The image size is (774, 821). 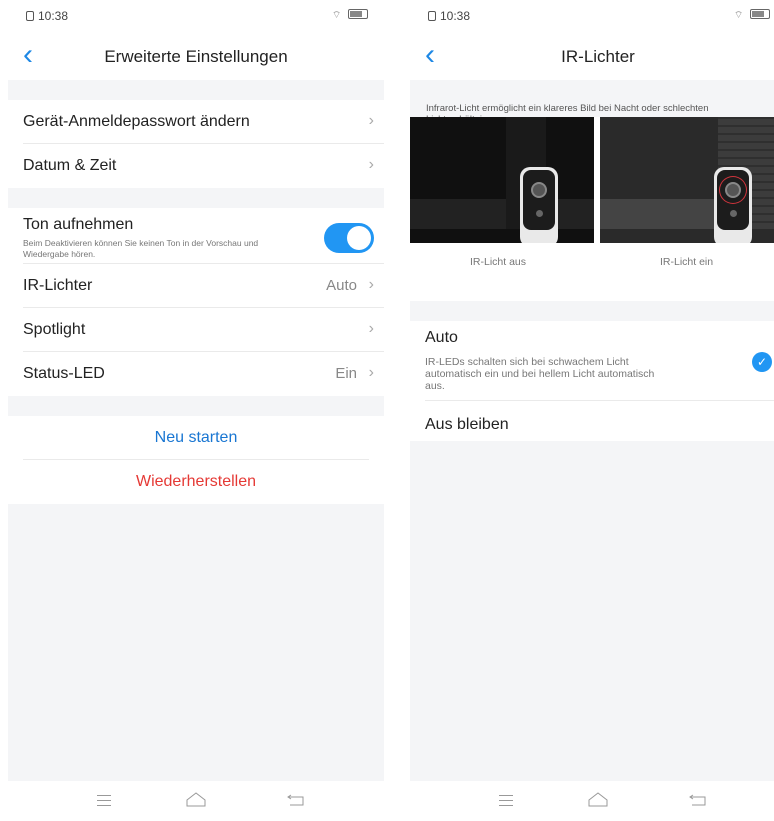 What do you see at coordinates (64, 373) in the screenshot?
I see `row-label: Status-LED` at bounding box center [64, 373].